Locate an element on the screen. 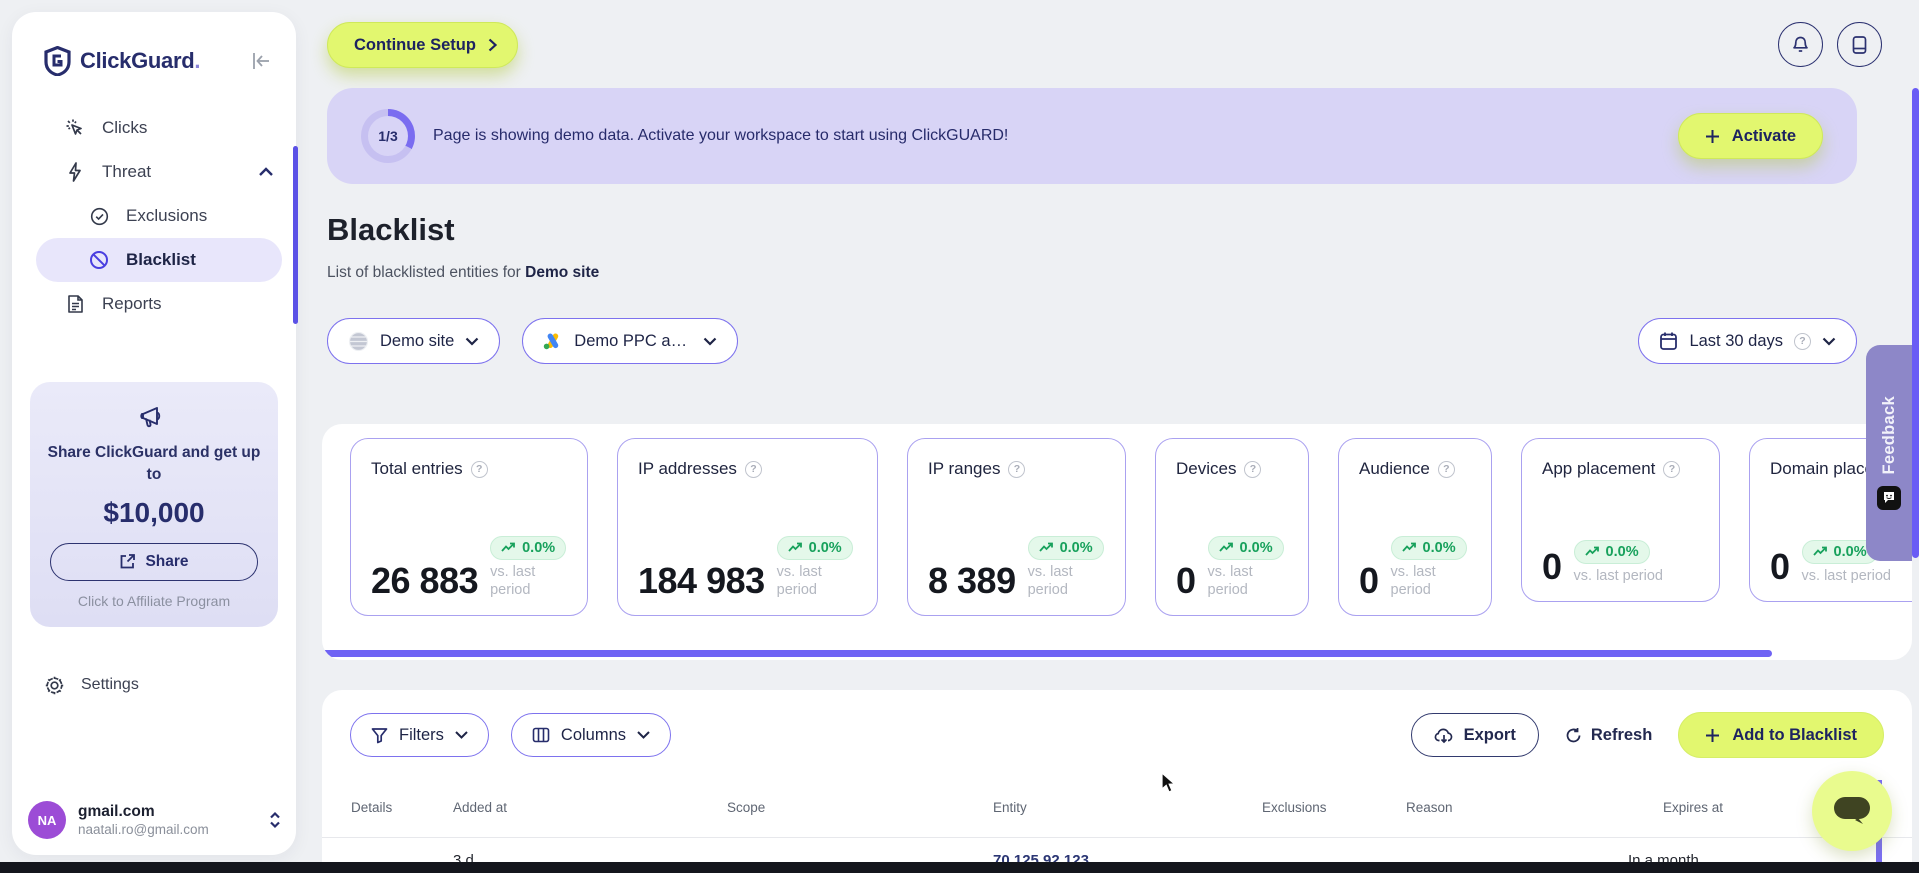  sidebar-item-blacklist: Blacklist is located at coordinates (159, 260).